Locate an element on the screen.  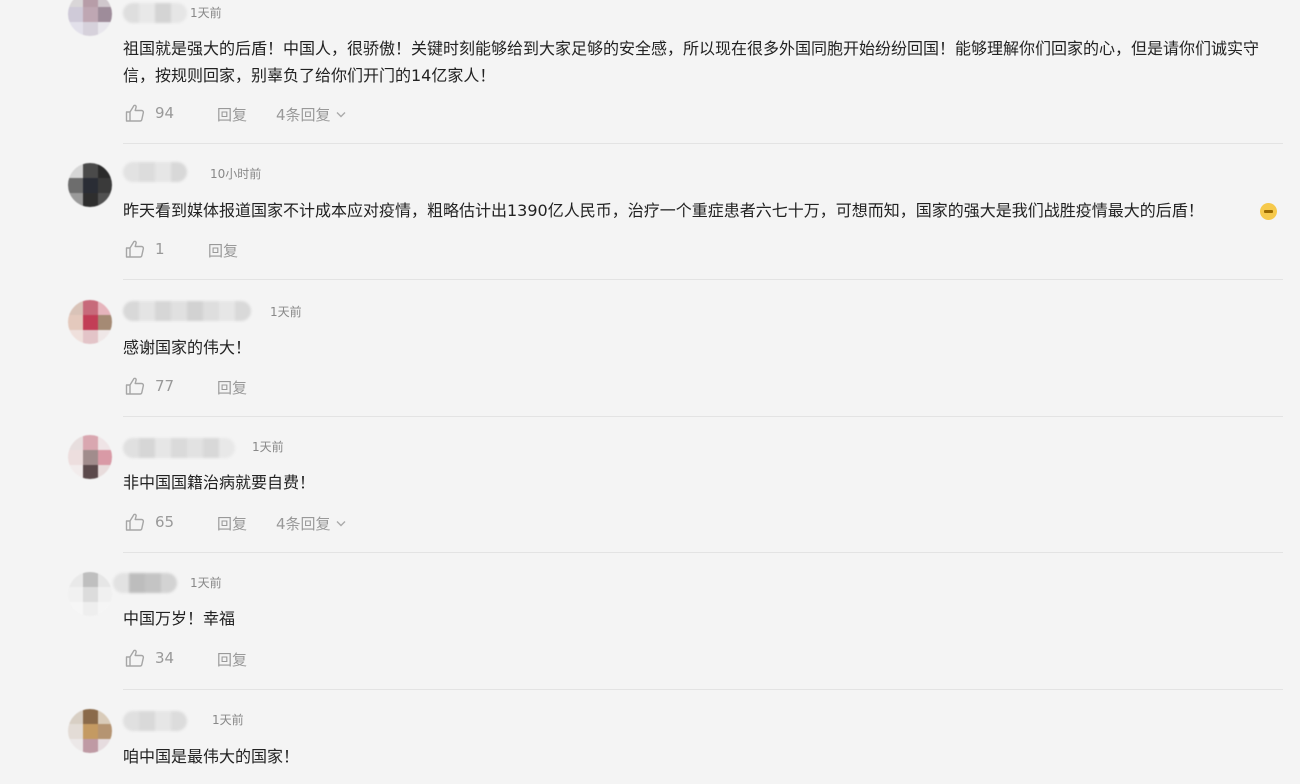
like-button: 1 is located at coordinates (145, 249).